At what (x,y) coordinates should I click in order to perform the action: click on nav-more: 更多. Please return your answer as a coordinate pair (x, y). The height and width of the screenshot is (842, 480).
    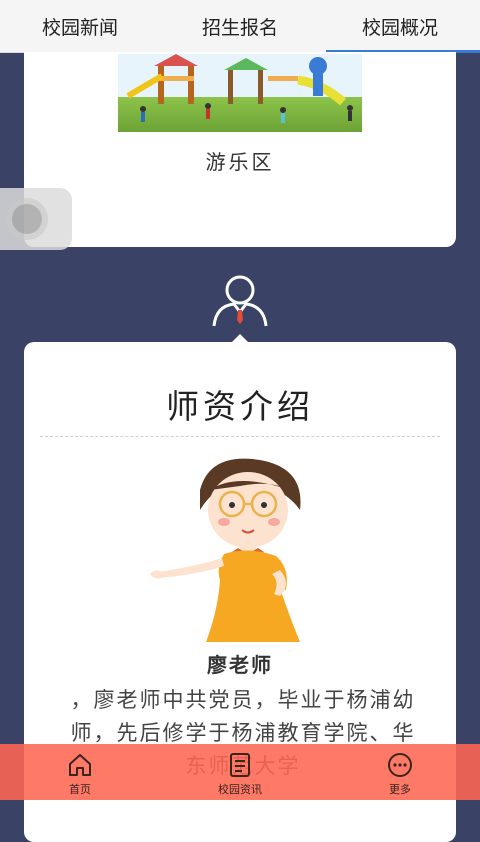
    Looking at the image, I should click on (400, 772).